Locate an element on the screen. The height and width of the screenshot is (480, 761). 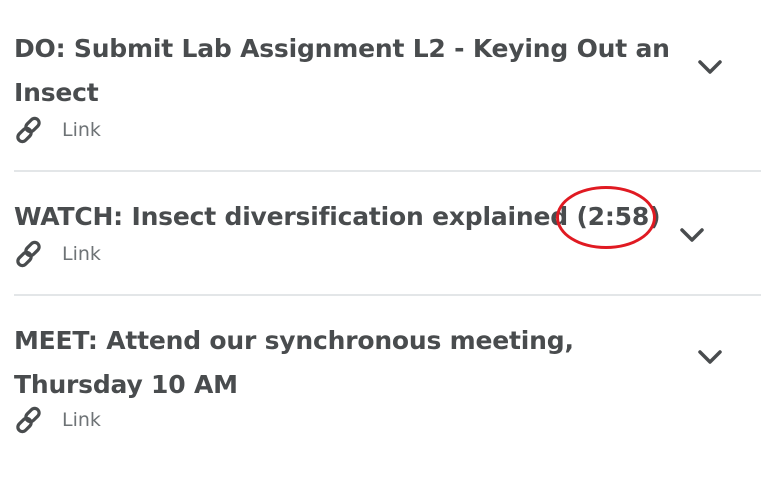
item-title-line-1: MEET: Attend our synchronous meeting, is located at coordinates (294, 341).